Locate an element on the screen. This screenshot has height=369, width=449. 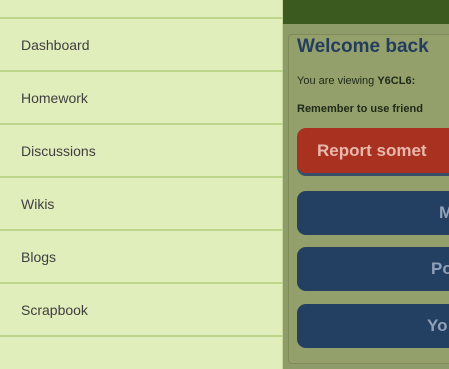
viewing-prefix: You are viewing is located at coordinates (337, 81).